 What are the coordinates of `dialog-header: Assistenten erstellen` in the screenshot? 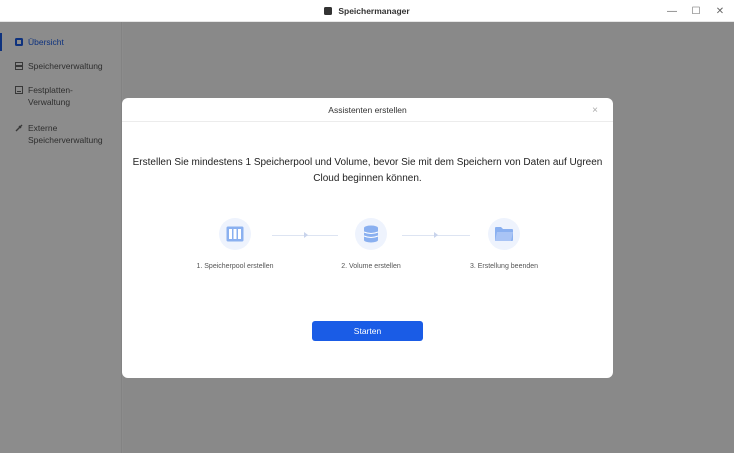 It's located at (367, 110).